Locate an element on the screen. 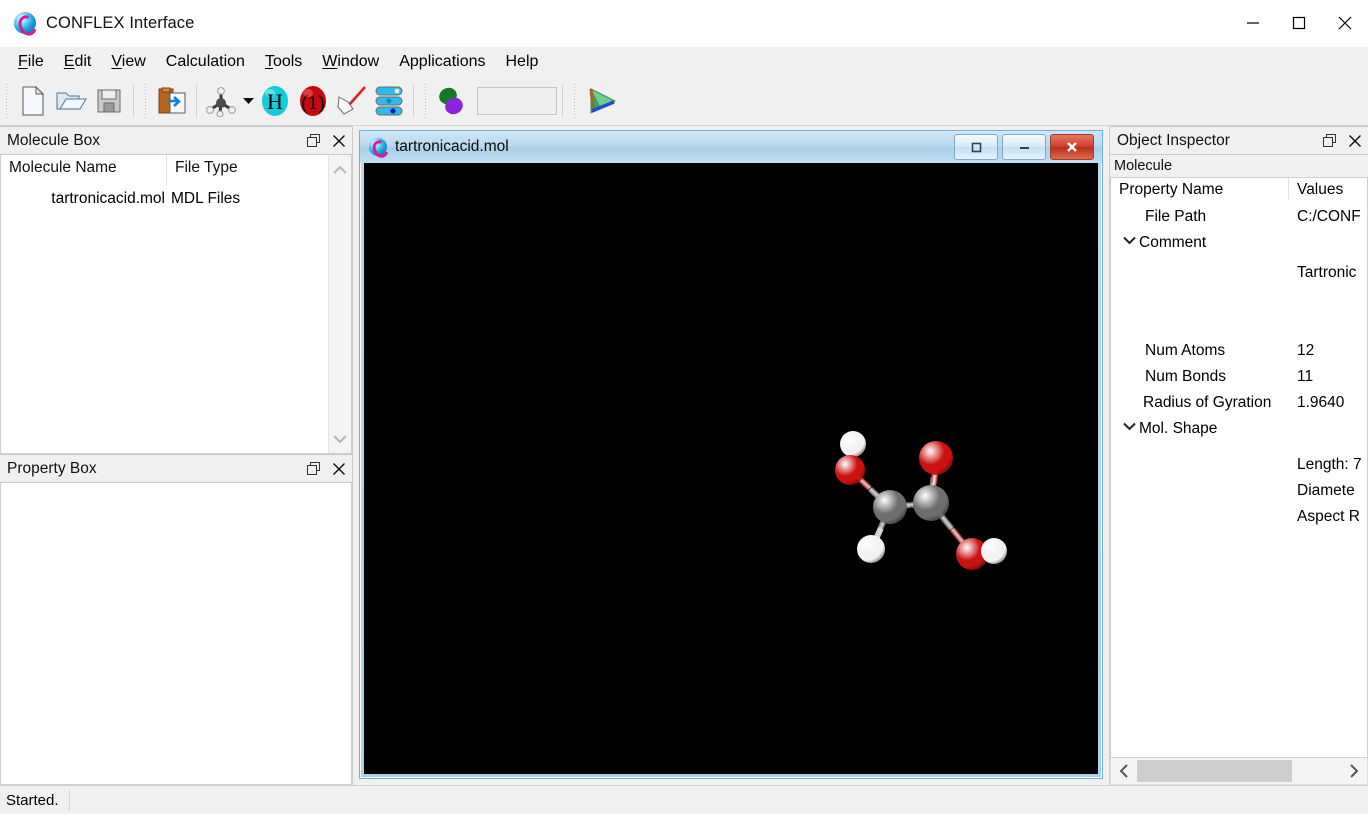 This screenshot has width=1368, height=814. status-bar: Started. is located at coordinates (684, 799).